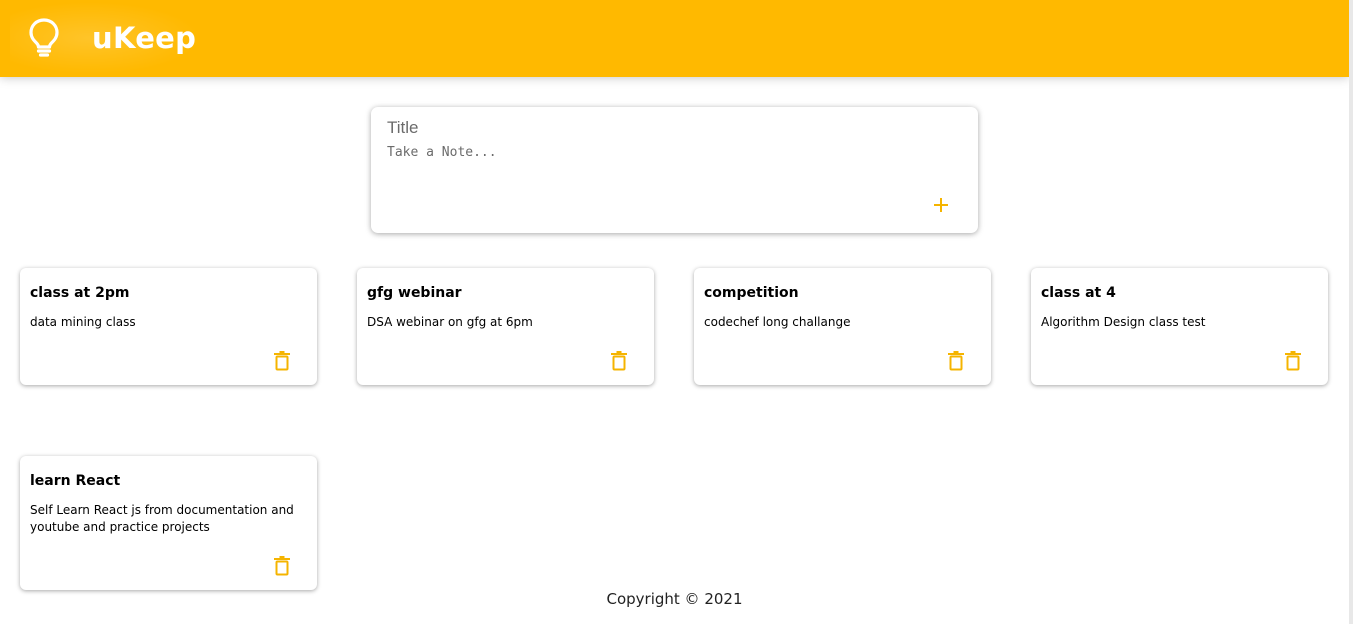 The width and height of the screenshot is (1353, 624). Describe the element at coordinates (1078, 293) in the screenshot. I see `note-title: class at 4` at that location.